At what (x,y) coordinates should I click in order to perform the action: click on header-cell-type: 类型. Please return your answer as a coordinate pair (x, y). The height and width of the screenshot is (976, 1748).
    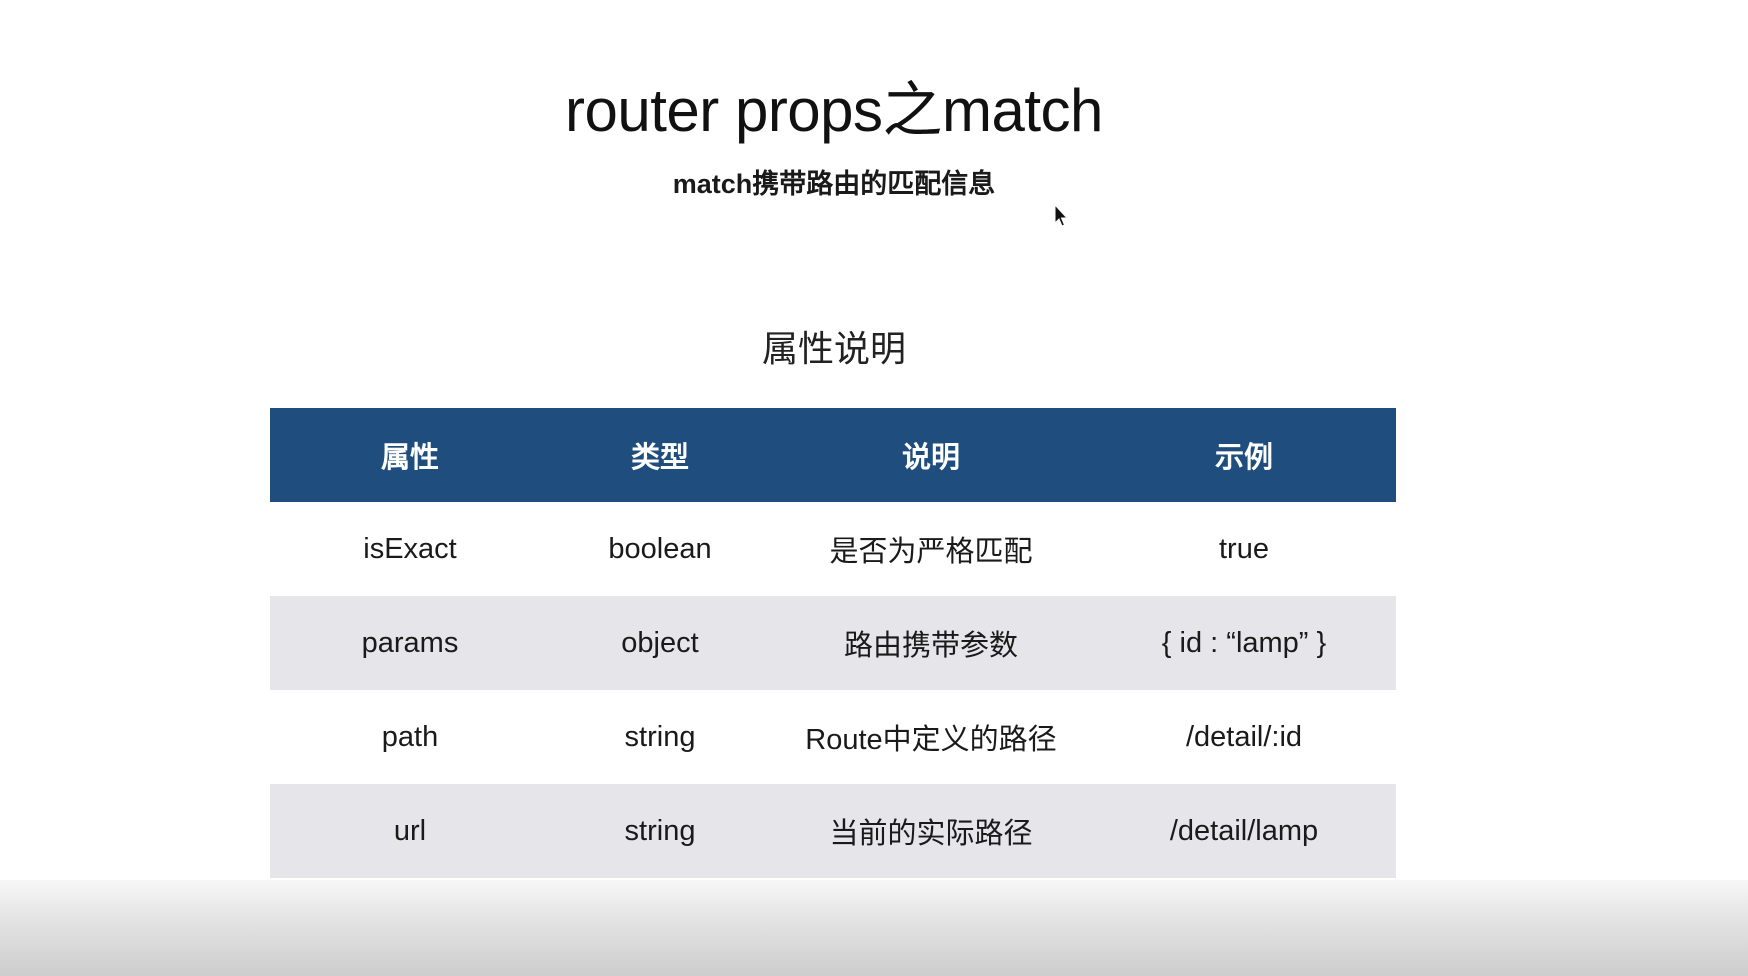
    Looking at the image, I should click on (659, 458).